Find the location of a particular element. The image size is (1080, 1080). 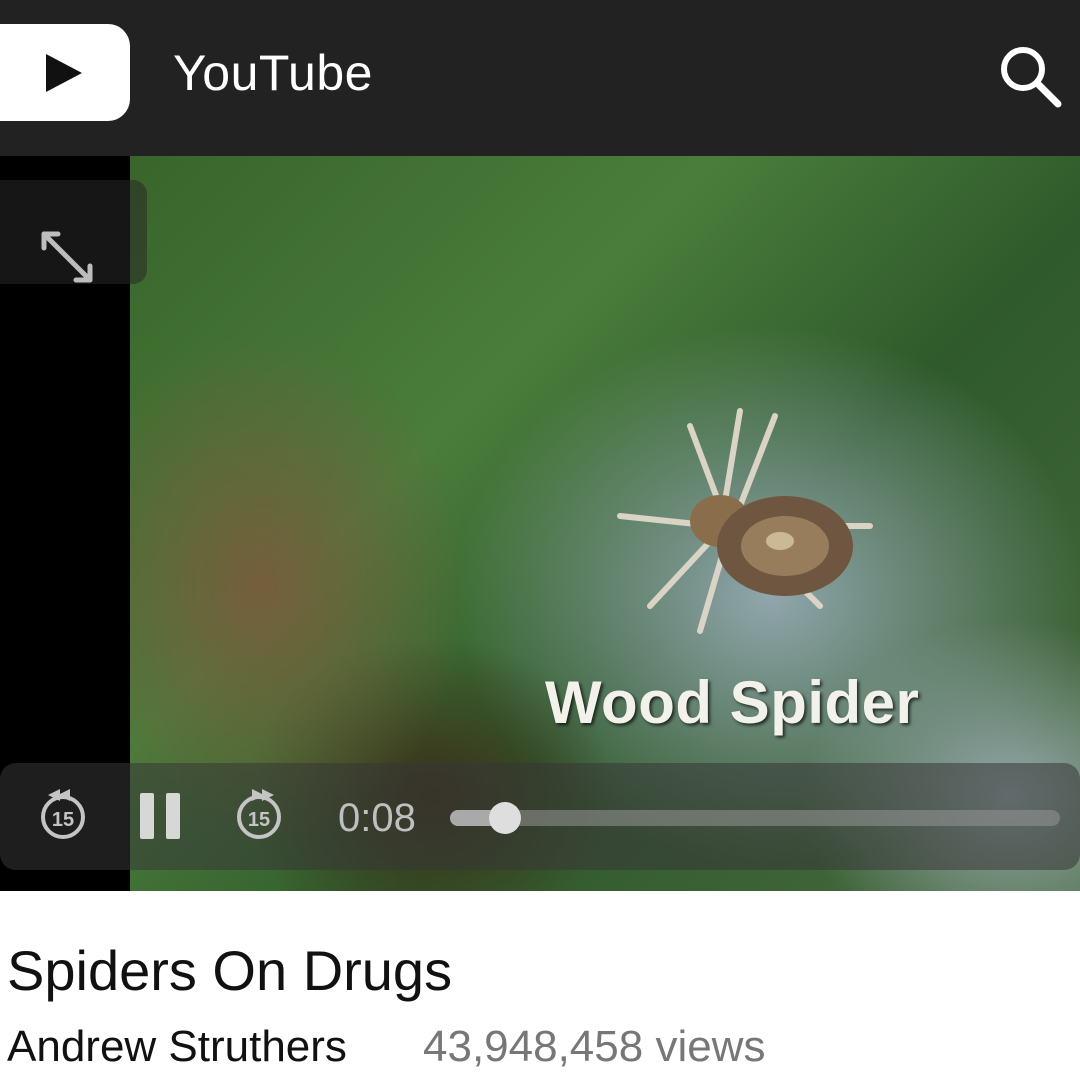

pause-button is located at coordinates (160, 816).